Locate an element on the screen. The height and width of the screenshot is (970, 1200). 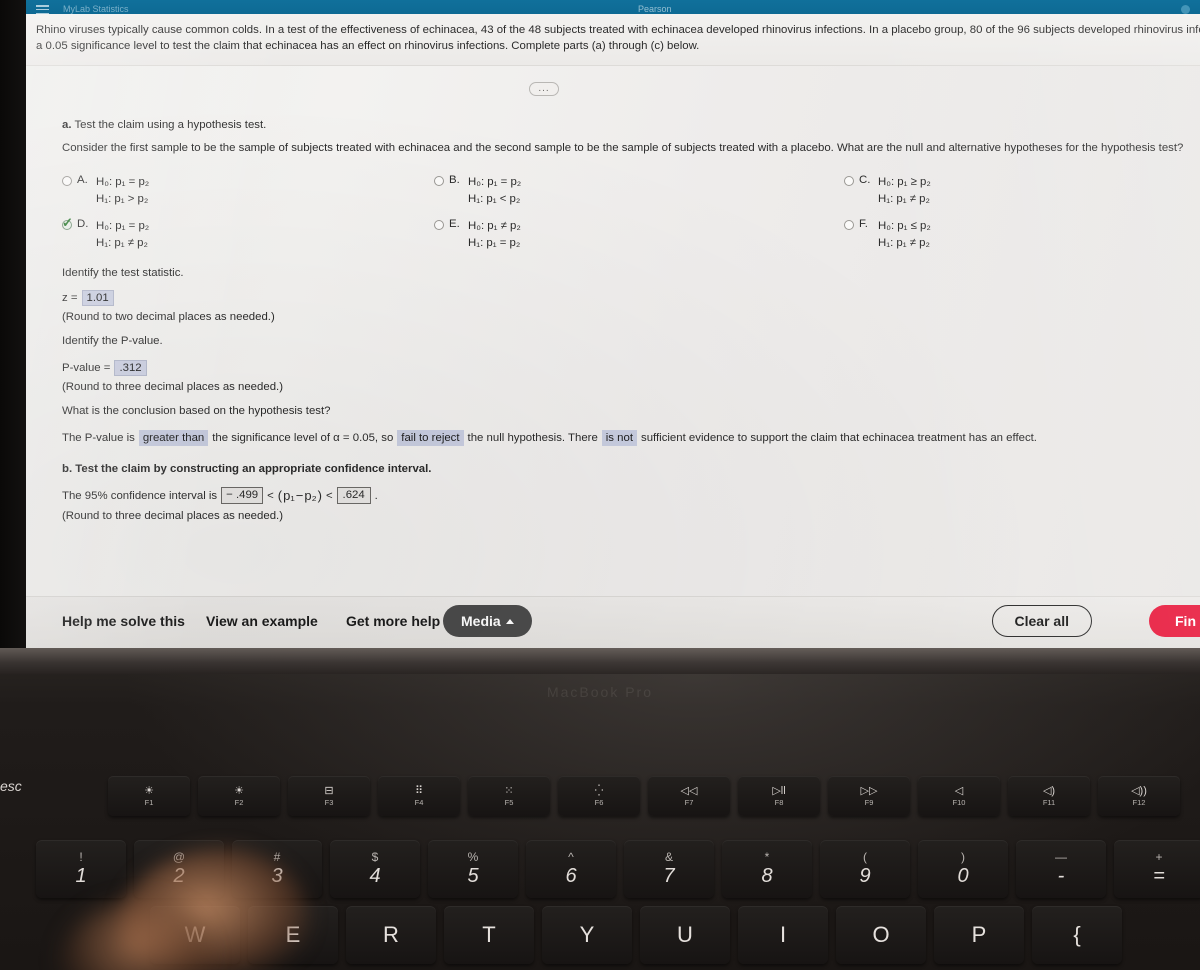
key-5: % 5 is located at coordinates (473, 869).